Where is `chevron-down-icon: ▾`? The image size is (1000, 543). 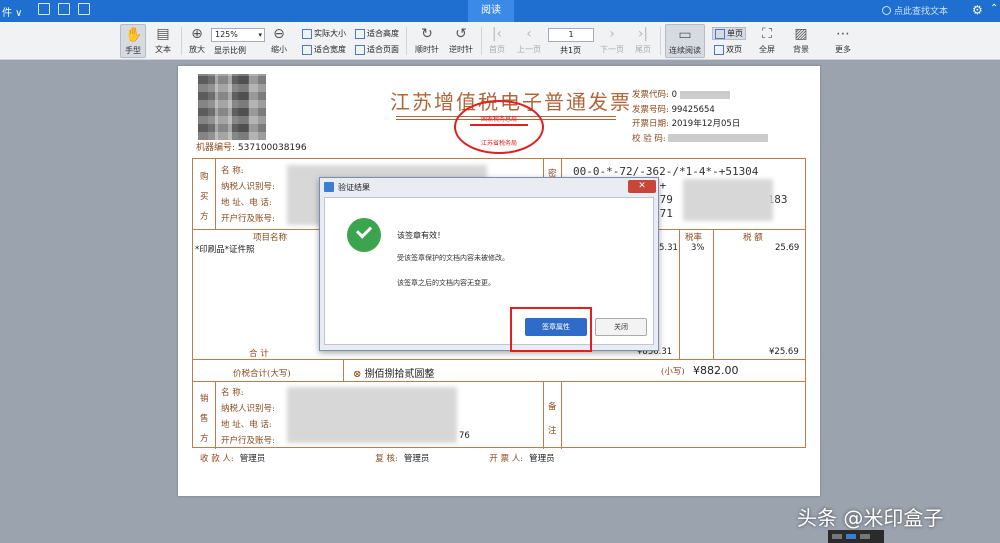
chevron-down-icon: ▾ is located at coordinates (260, 35).